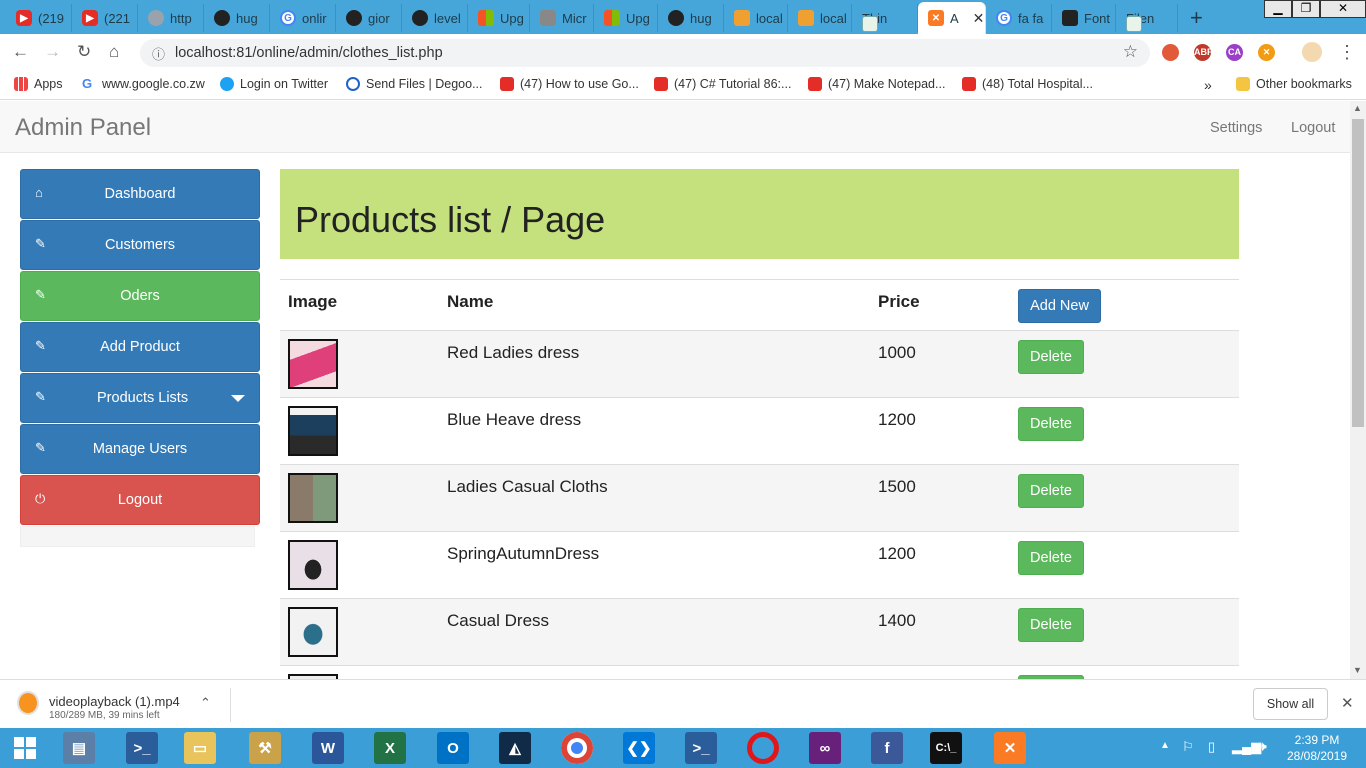  What do you see at coordinates (885, 18) in the screenshot?
I see `browser-tab: Thin` at bounding box center [885, 18].